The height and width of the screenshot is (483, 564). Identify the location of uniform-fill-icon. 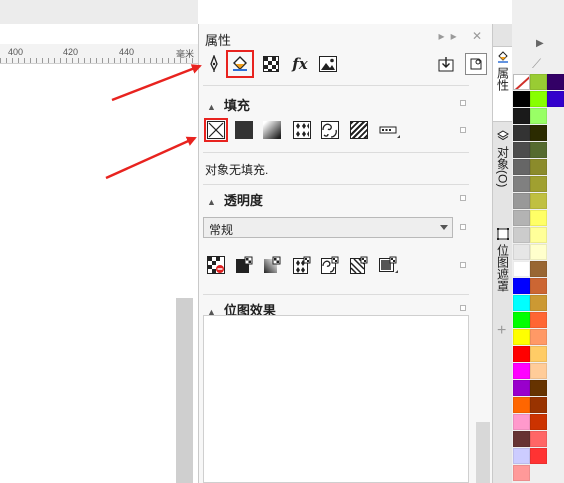
(244, 130).